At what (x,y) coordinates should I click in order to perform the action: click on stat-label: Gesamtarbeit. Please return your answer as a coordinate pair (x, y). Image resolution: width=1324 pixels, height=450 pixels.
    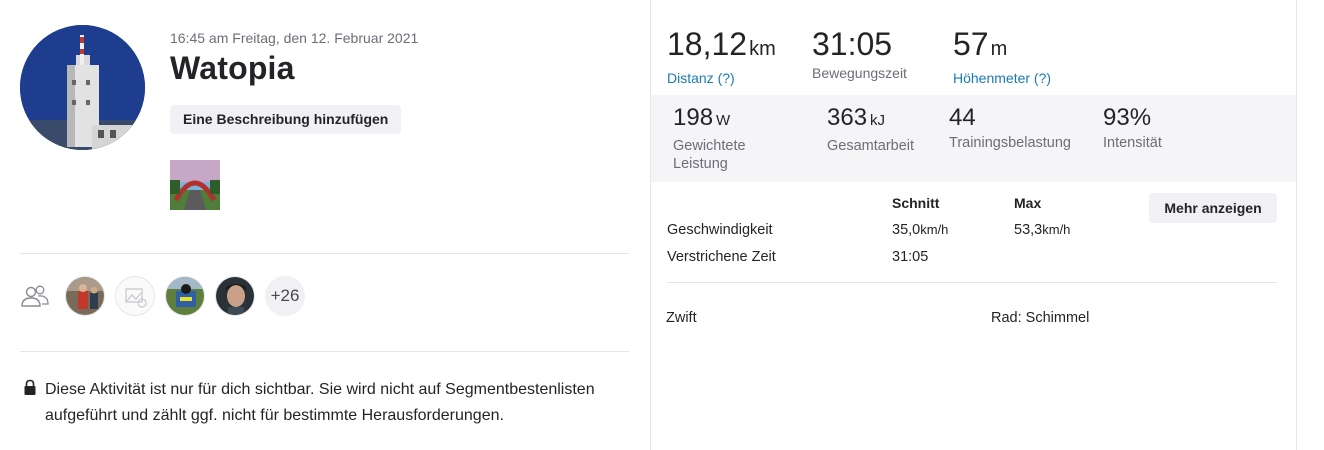
    Looking at the image, I should click on (871, 146).